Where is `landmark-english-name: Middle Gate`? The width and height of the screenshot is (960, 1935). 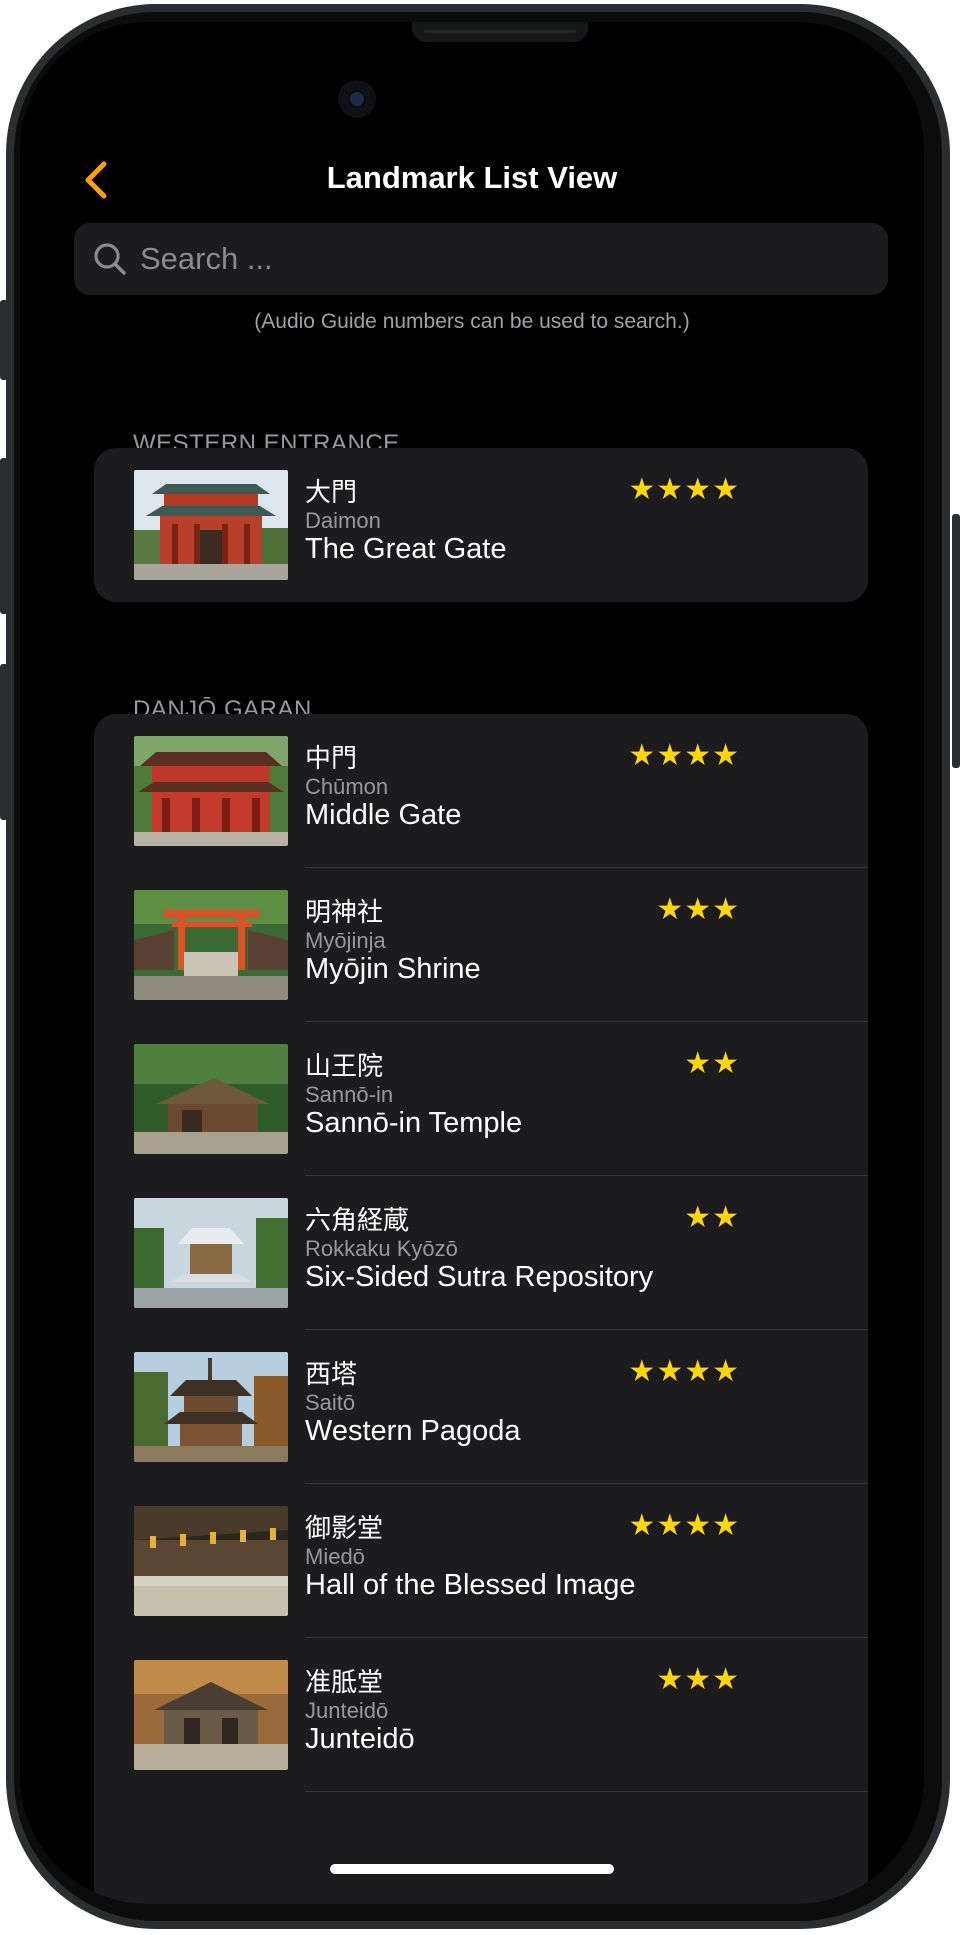
landmark-english-name: Middle Gate is located at coordinates (383, 815).